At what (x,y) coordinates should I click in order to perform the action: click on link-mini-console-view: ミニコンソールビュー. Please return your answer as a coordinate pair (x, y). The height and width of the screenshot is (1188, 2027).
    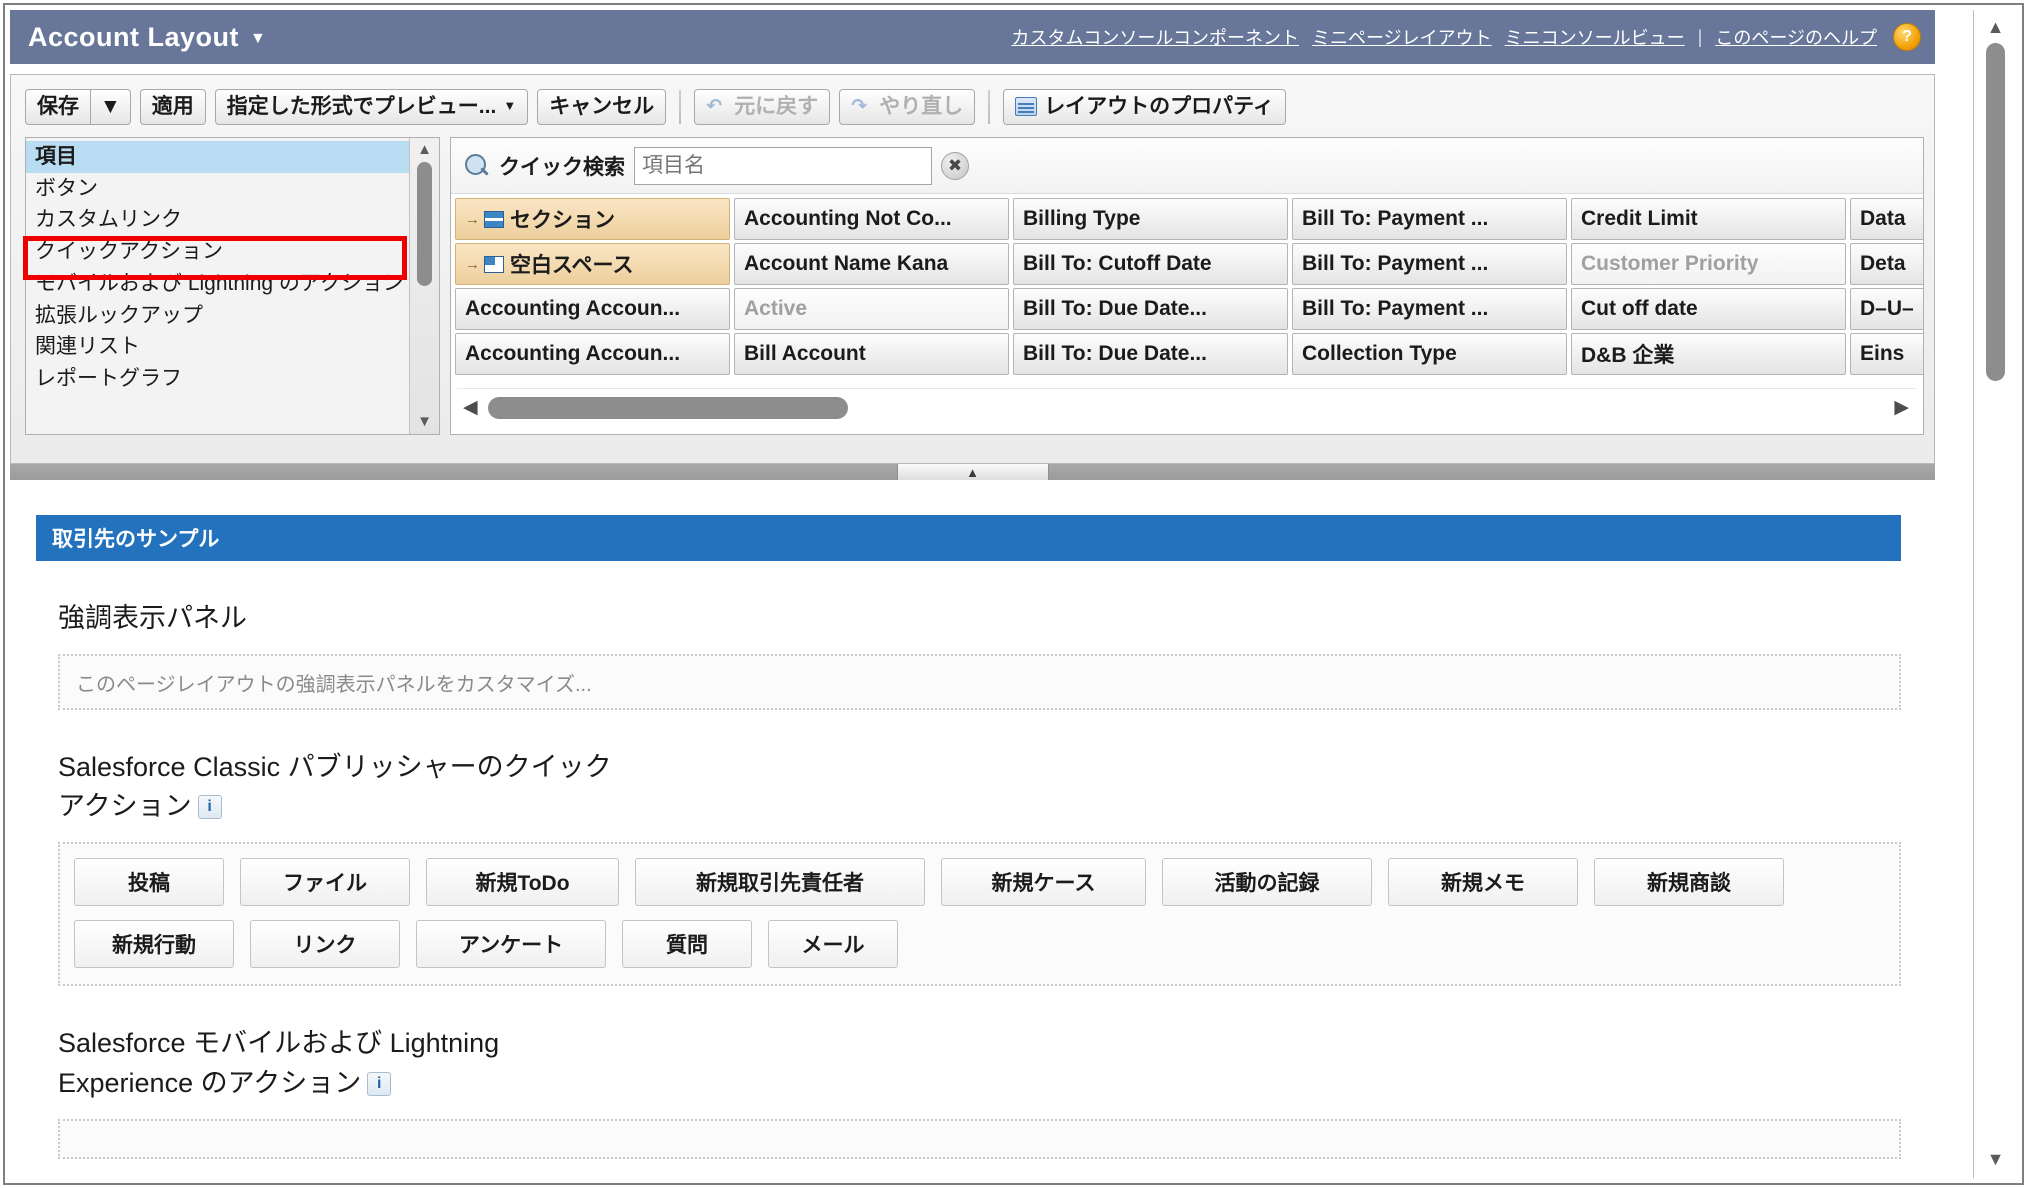
    Looking at the image, I should click on (1595, 37).